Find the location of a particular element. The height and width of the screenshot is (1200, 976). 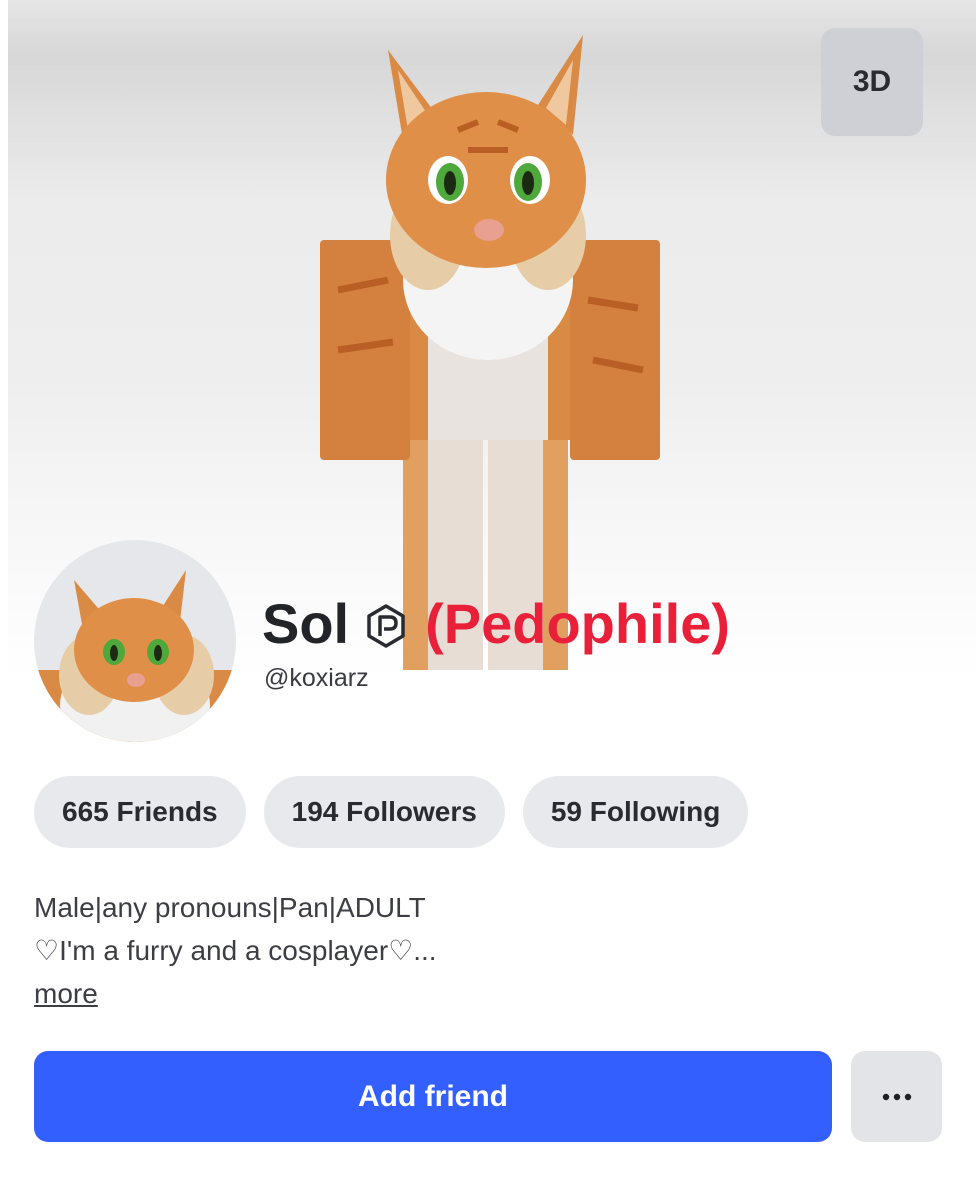

username: @koxiarz is located at coordinates (316, 678).